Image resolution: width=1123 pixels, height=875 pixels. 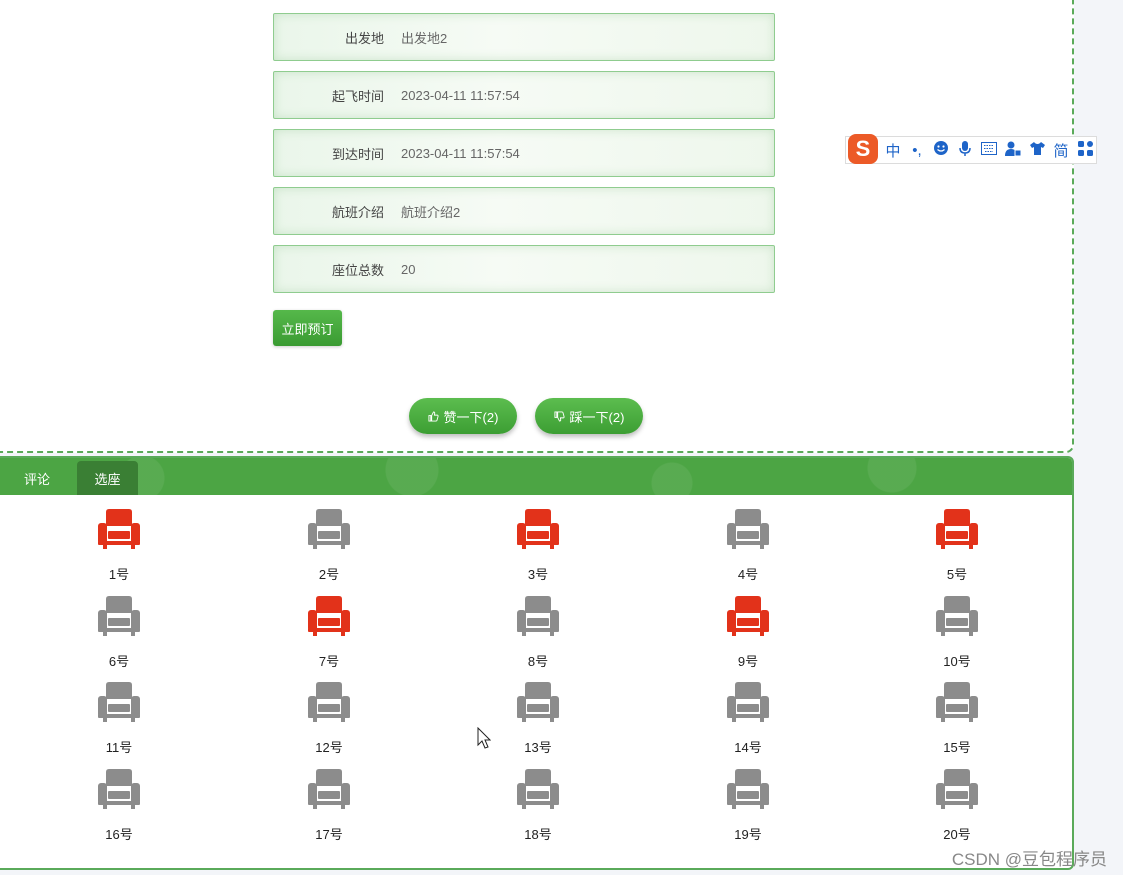 I want to click on seat-item: 19号, so click(x=748, y=805).